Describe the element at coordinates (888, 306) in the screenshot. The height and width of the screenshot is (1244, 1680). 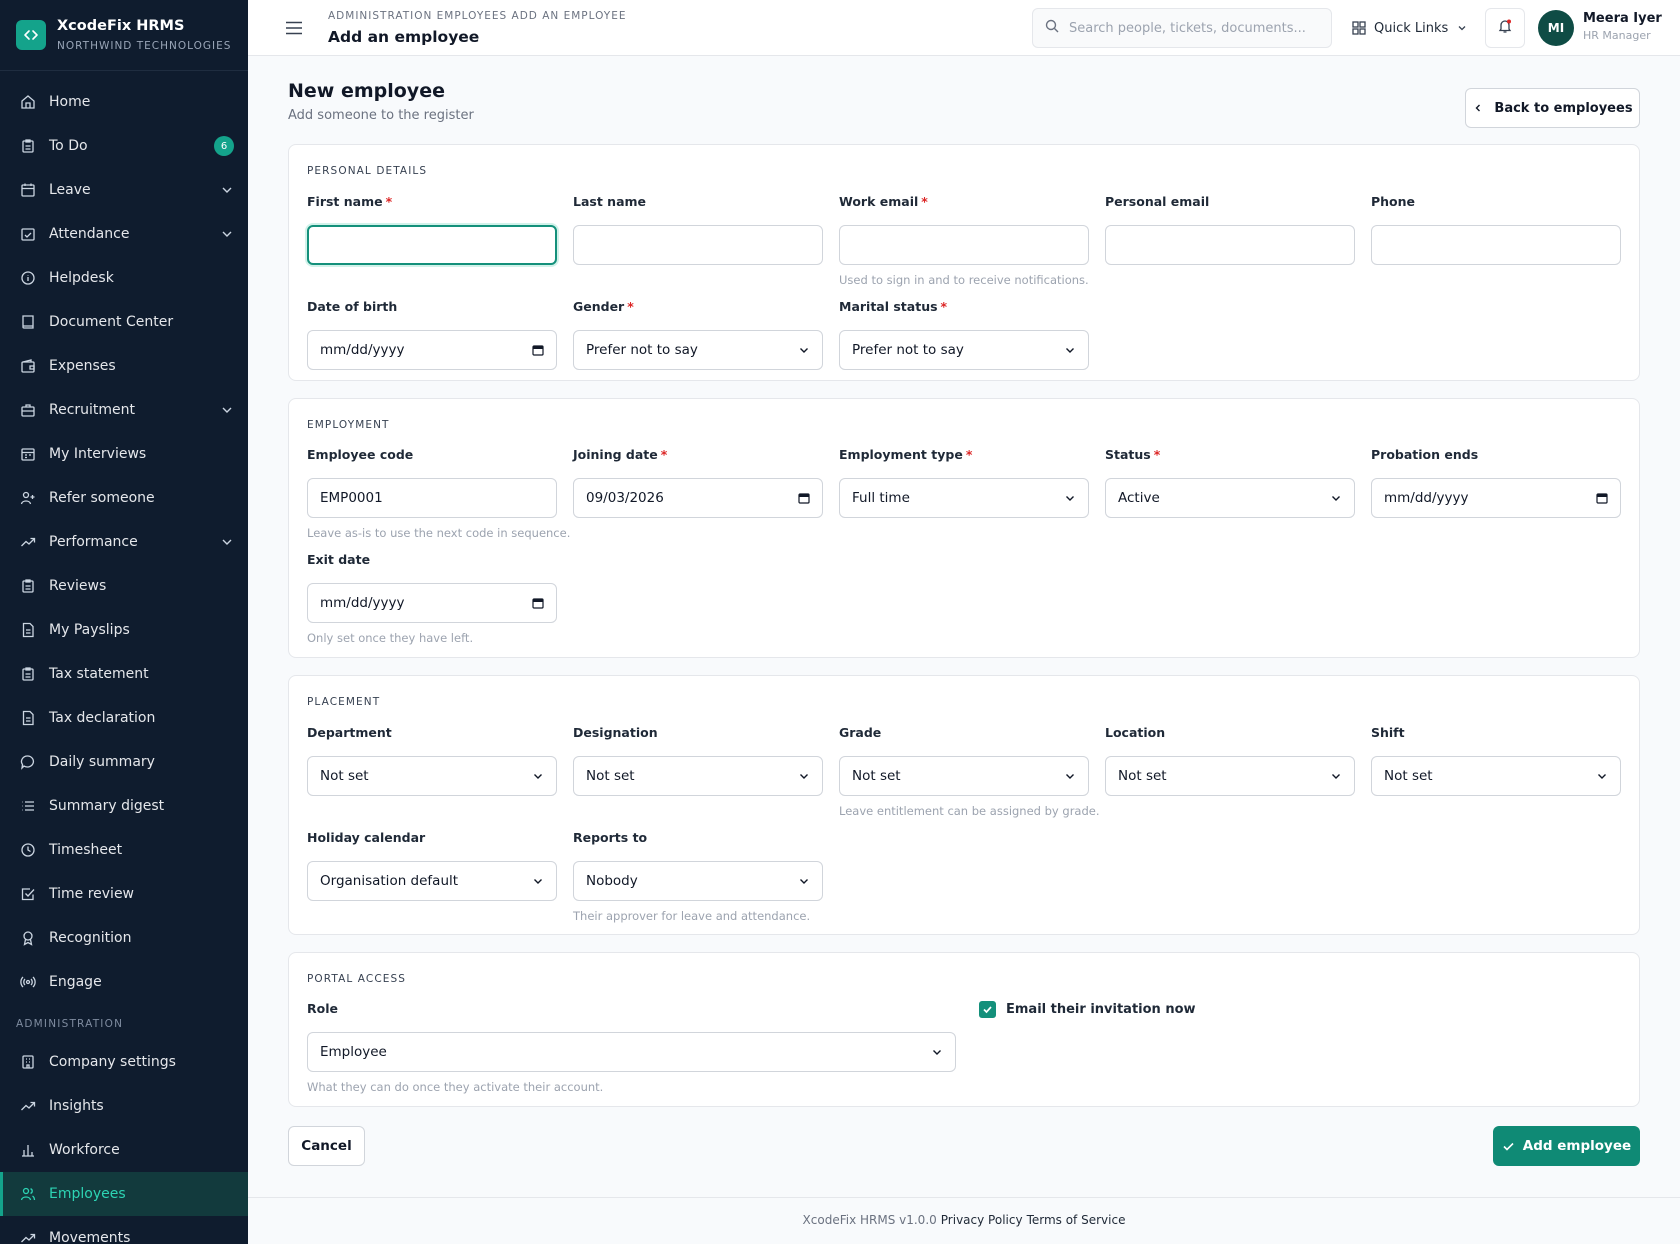
I see `field-label: Marital status` at that location.